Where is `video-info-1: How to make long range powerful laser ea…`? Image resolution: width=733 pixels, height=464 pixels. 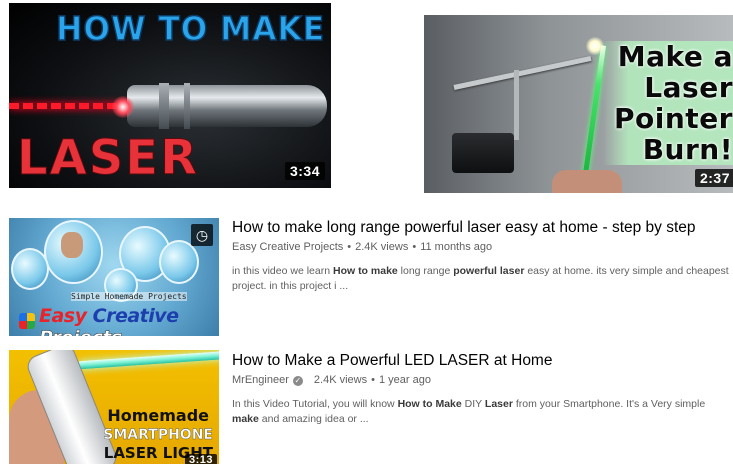 video-info-1: How to make long range powerful laser ea… is located at coordinates (482, 256).